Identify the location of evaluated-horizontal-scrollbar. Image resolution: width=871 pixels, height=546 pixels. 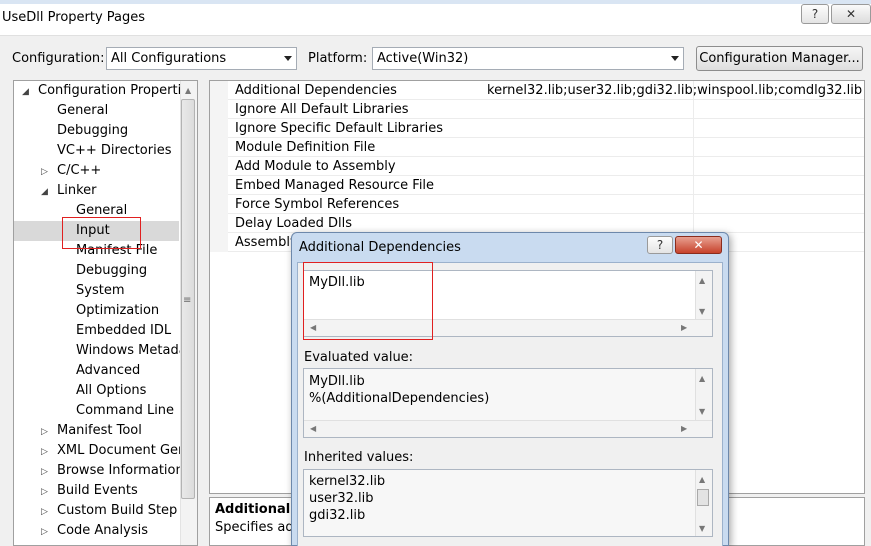
(508, 428).